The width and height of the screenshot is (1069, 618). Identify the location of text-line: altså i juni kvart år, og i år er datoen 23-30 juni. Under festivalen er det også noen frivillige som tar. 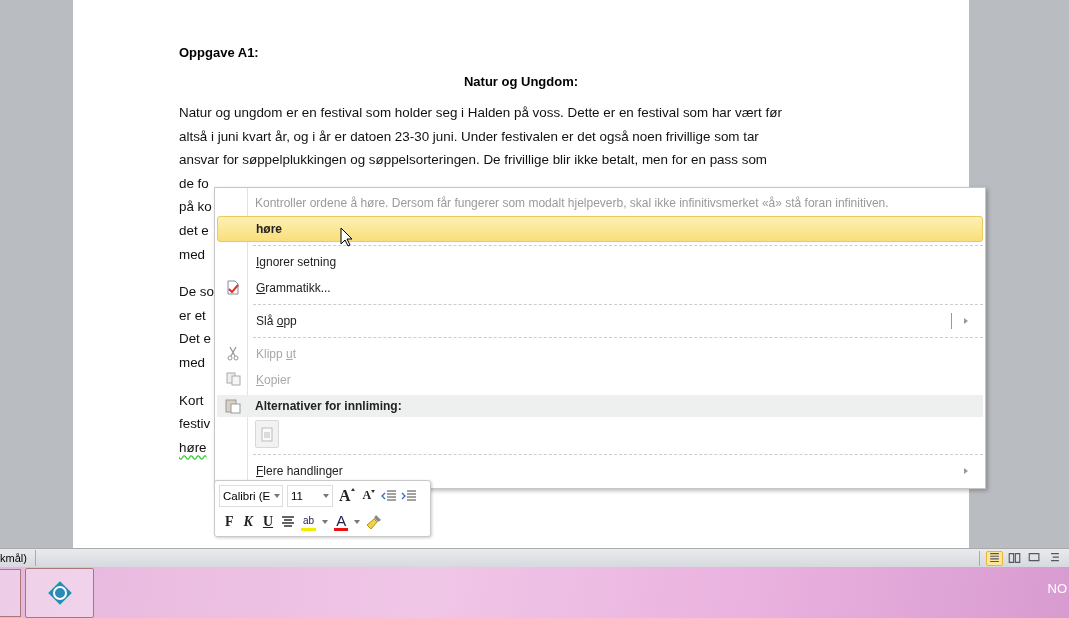
(469, 136).